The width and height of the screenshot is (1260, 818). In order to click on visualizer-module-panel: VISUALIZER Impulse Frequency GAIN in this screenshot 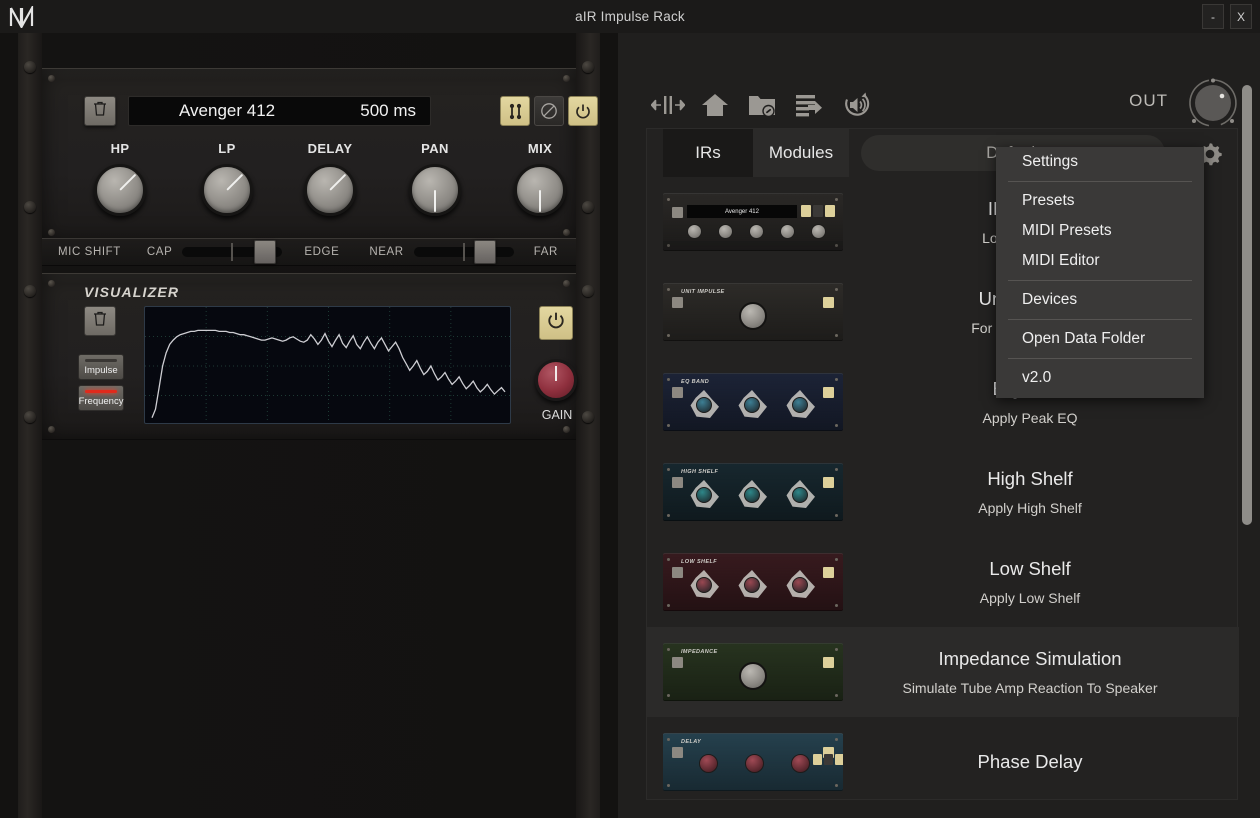, I will do `click(309, 356)`.